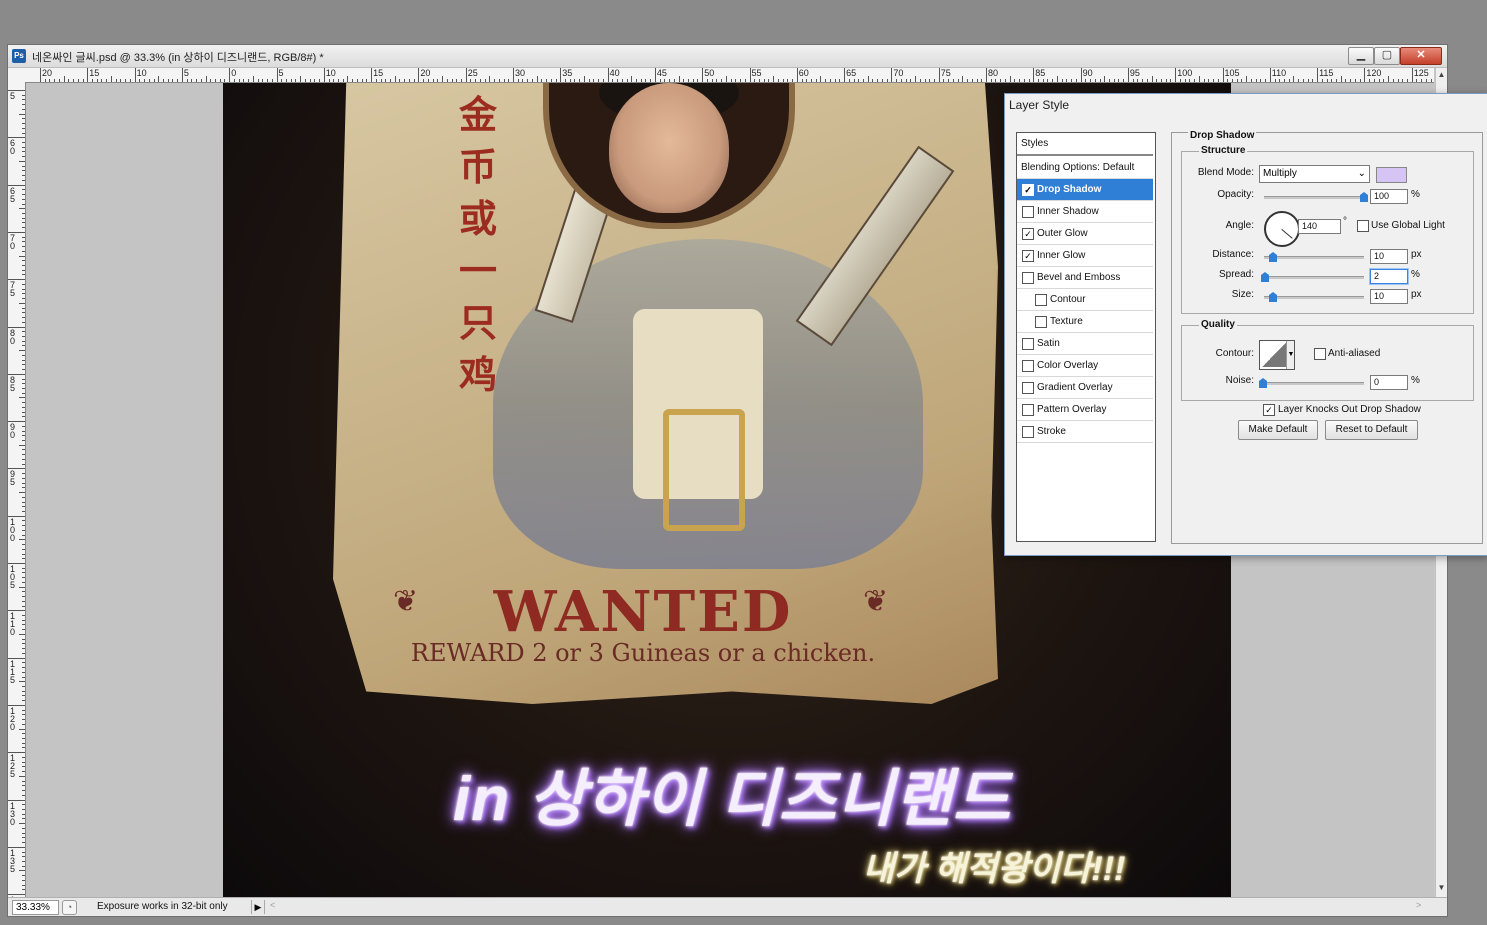  I want to click on style-item-label: Inner Glow, so click(1061, 255).